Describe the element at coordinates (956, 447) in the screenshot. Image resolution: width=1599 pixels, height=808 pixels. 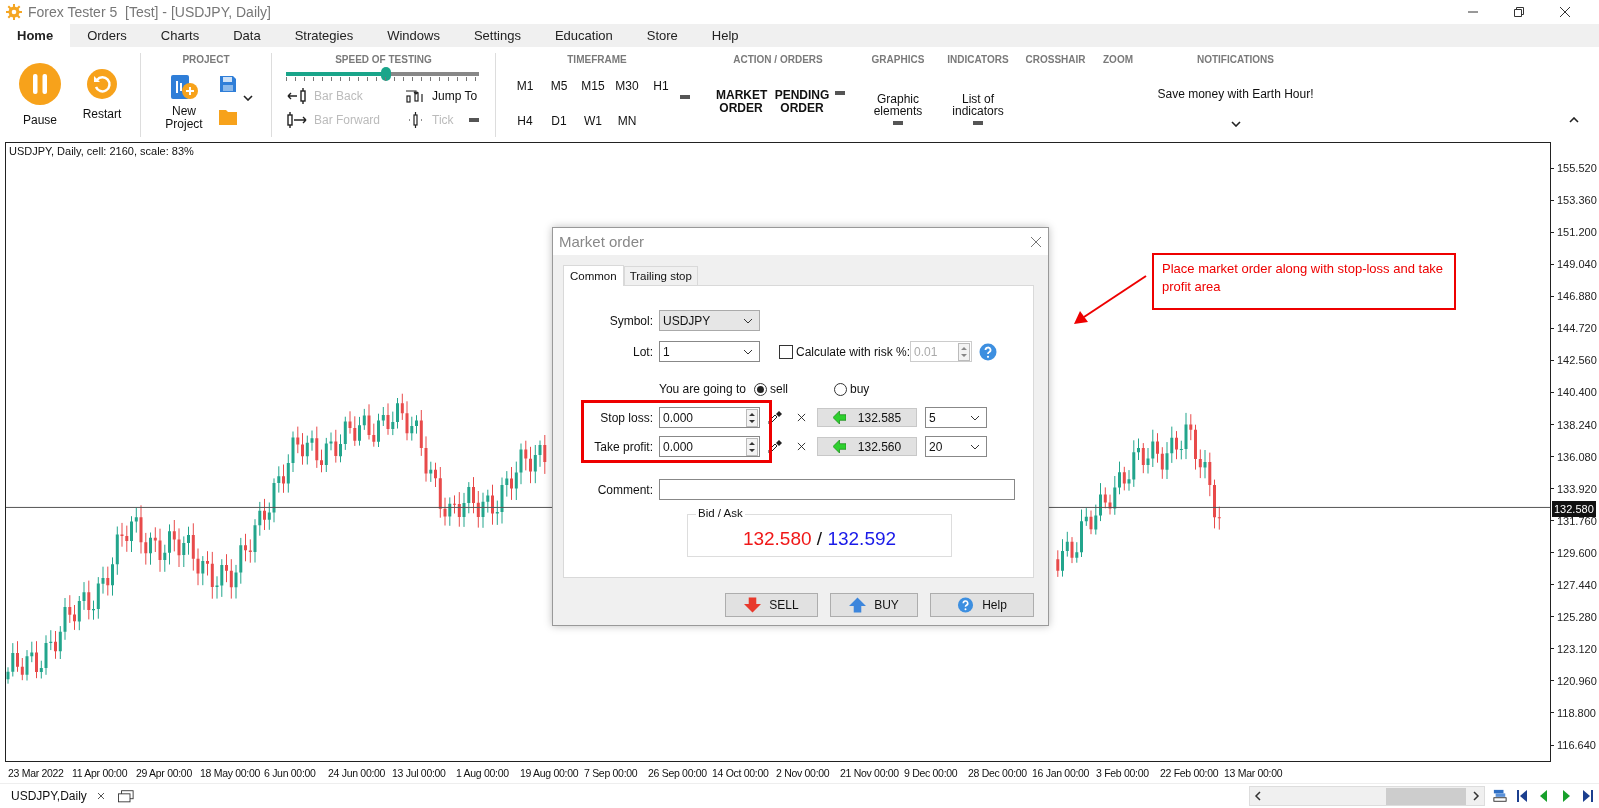
I see `points-dropdown: 20` at that location.